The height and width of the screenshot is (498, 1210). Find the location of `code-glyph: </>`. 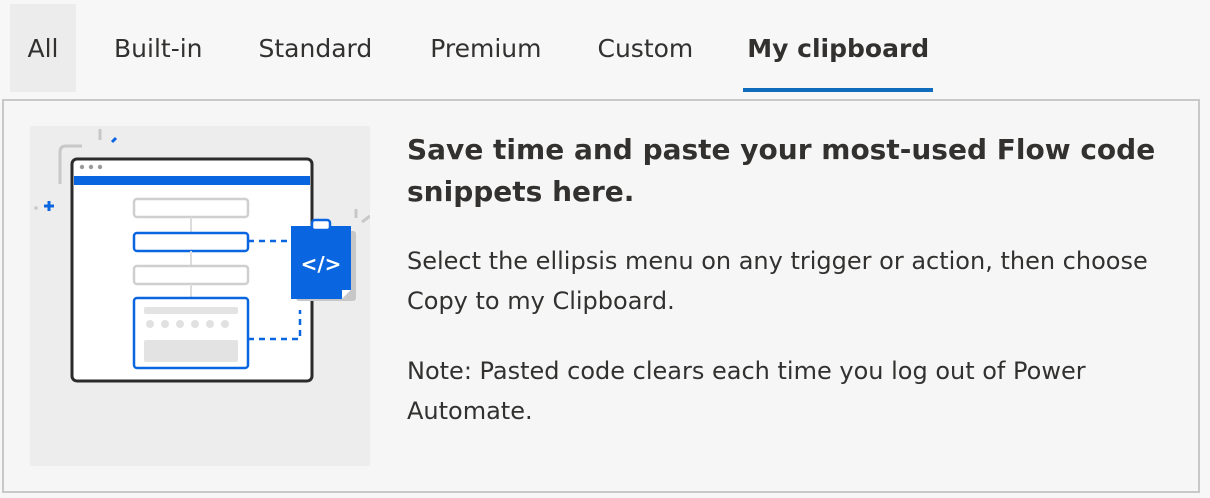

code-glyph: </> is located at coordinates (321, 264).